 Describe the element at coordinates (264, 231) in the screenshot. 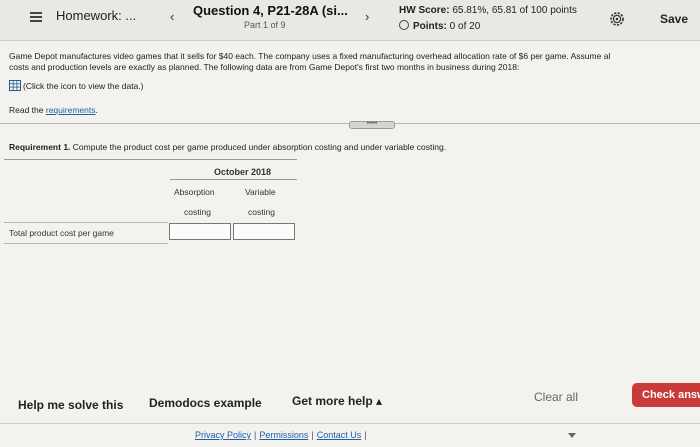

I see `variable-cost-input` at that location.